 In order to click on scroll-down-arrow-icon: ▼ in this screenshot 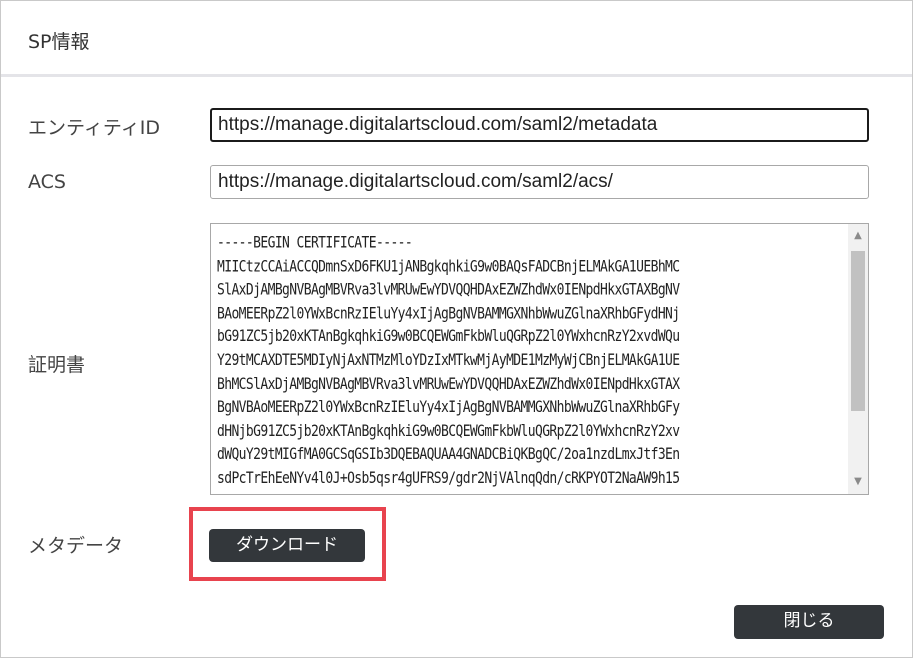, I will do `click(858, 482)`.